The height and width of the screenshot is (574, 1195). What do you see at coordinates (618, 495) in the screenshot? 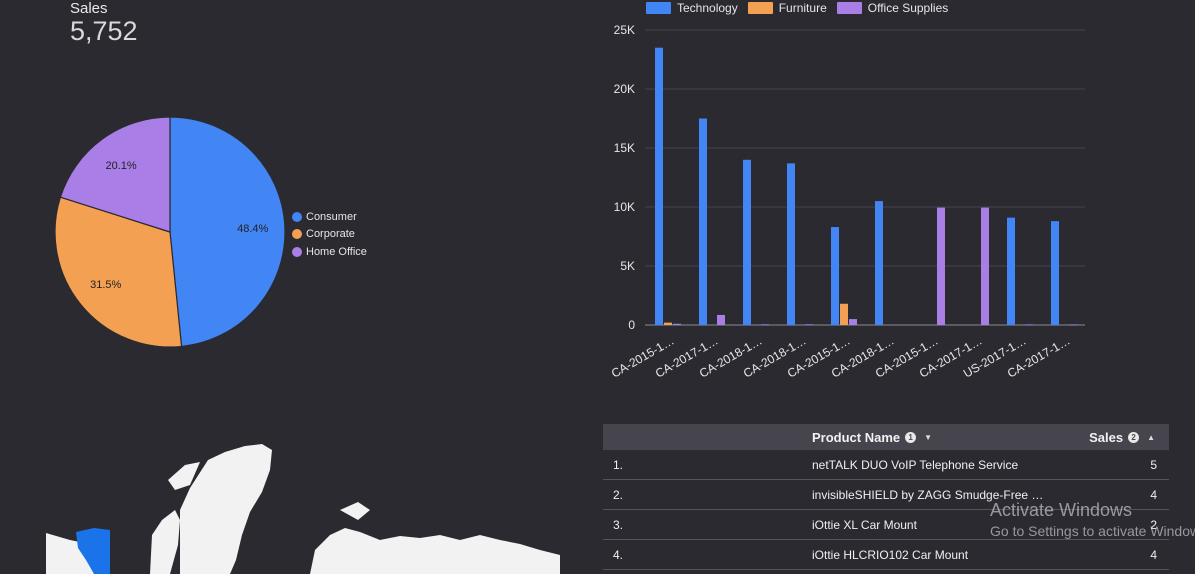
I see `row-index: 2.` at bounding box center [618, 495].